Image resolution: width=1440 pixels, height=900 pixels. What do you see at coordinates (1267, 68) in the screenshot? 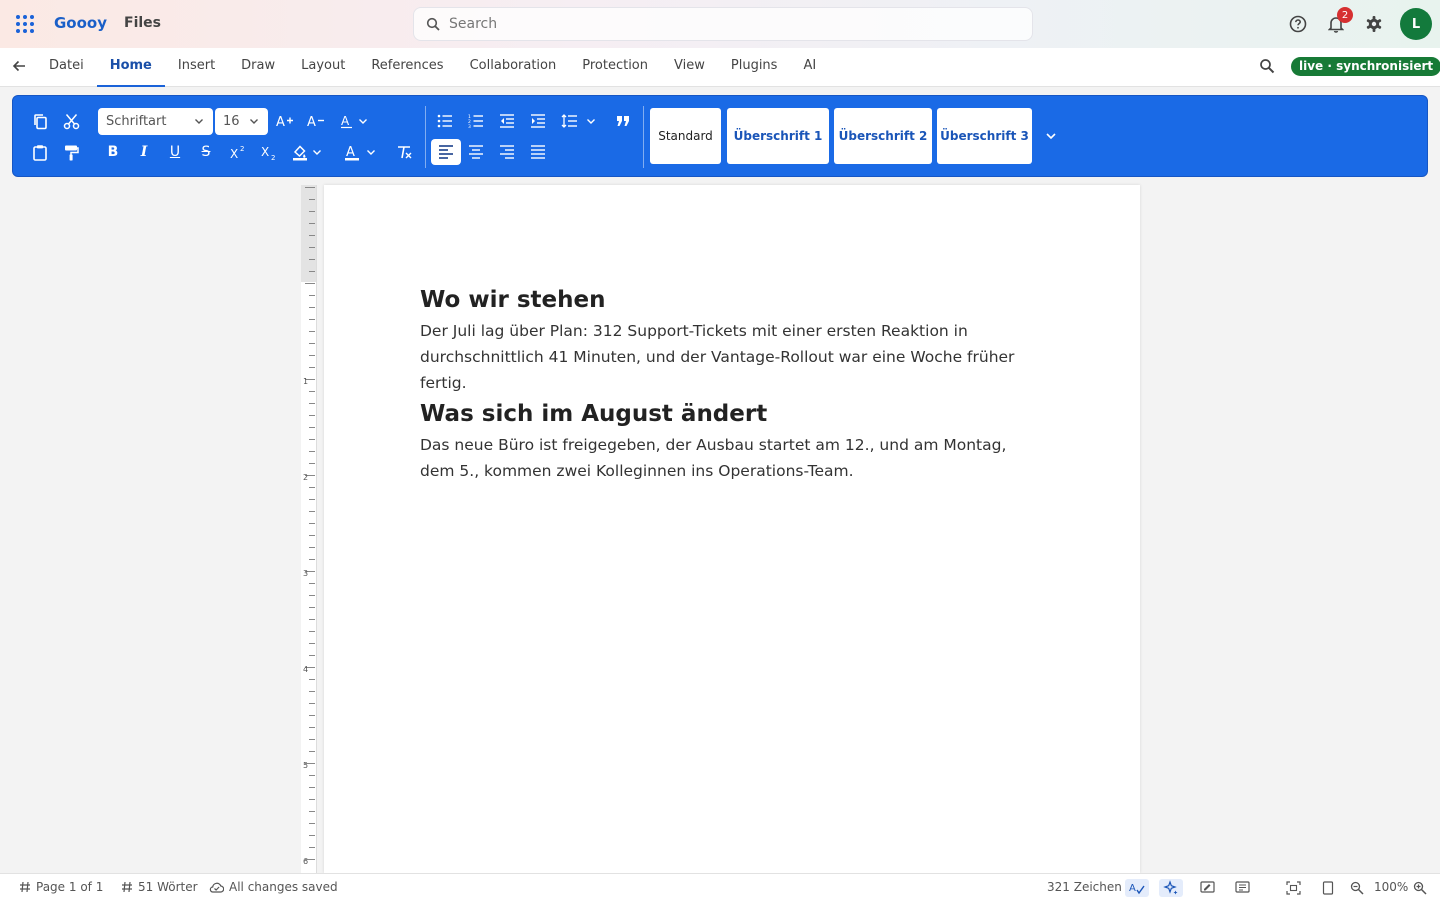
I see `document-search-icon` at bounding box center [1267, 68].